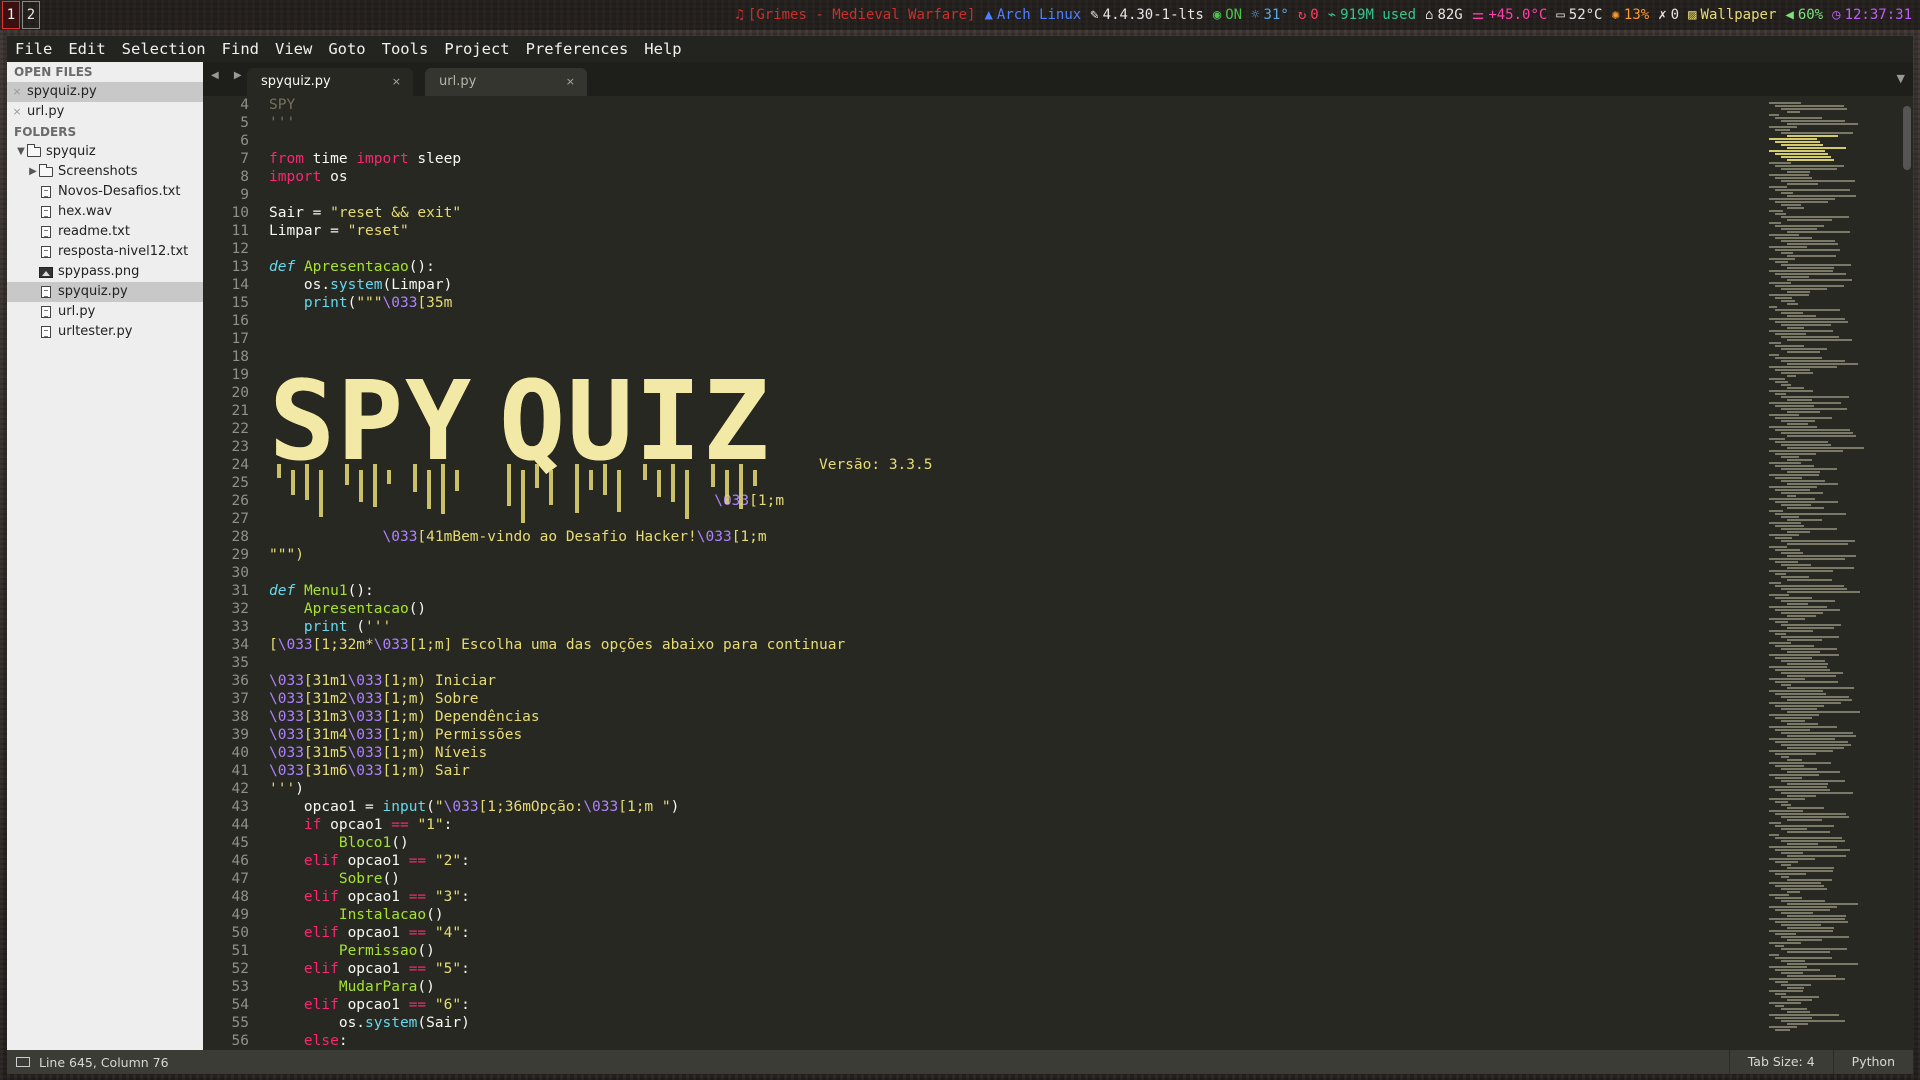 The height and width of the screenshot is (1080, 1920). What do you see at coordinates (330, 82) in the screenshot?
I see `tab-spyquiz: spyquiz.py ×` at bounding box center [330, 82].